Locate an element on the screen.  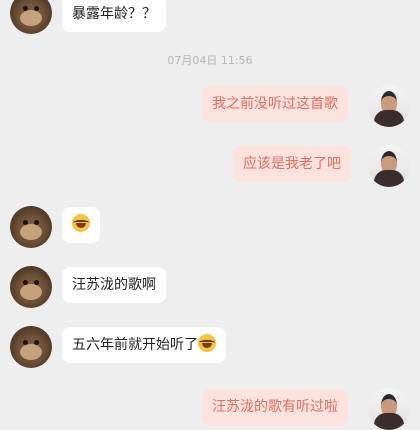
message-text: 汪苏泷的歌啊 is located at coordinates (114, 285).